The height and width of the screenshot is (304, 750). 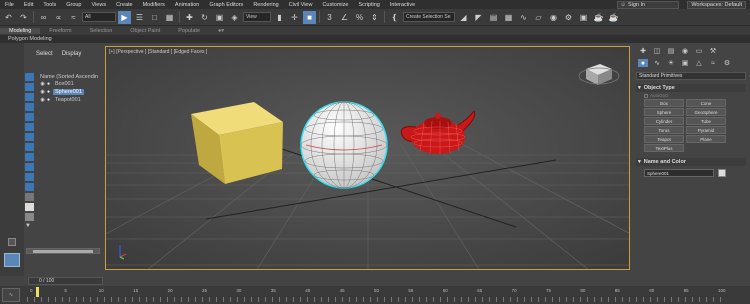 What do you see at coordinates (124, 5) in the screenshot?
I see `menu-create: Create` at bounding box center [124, 5].